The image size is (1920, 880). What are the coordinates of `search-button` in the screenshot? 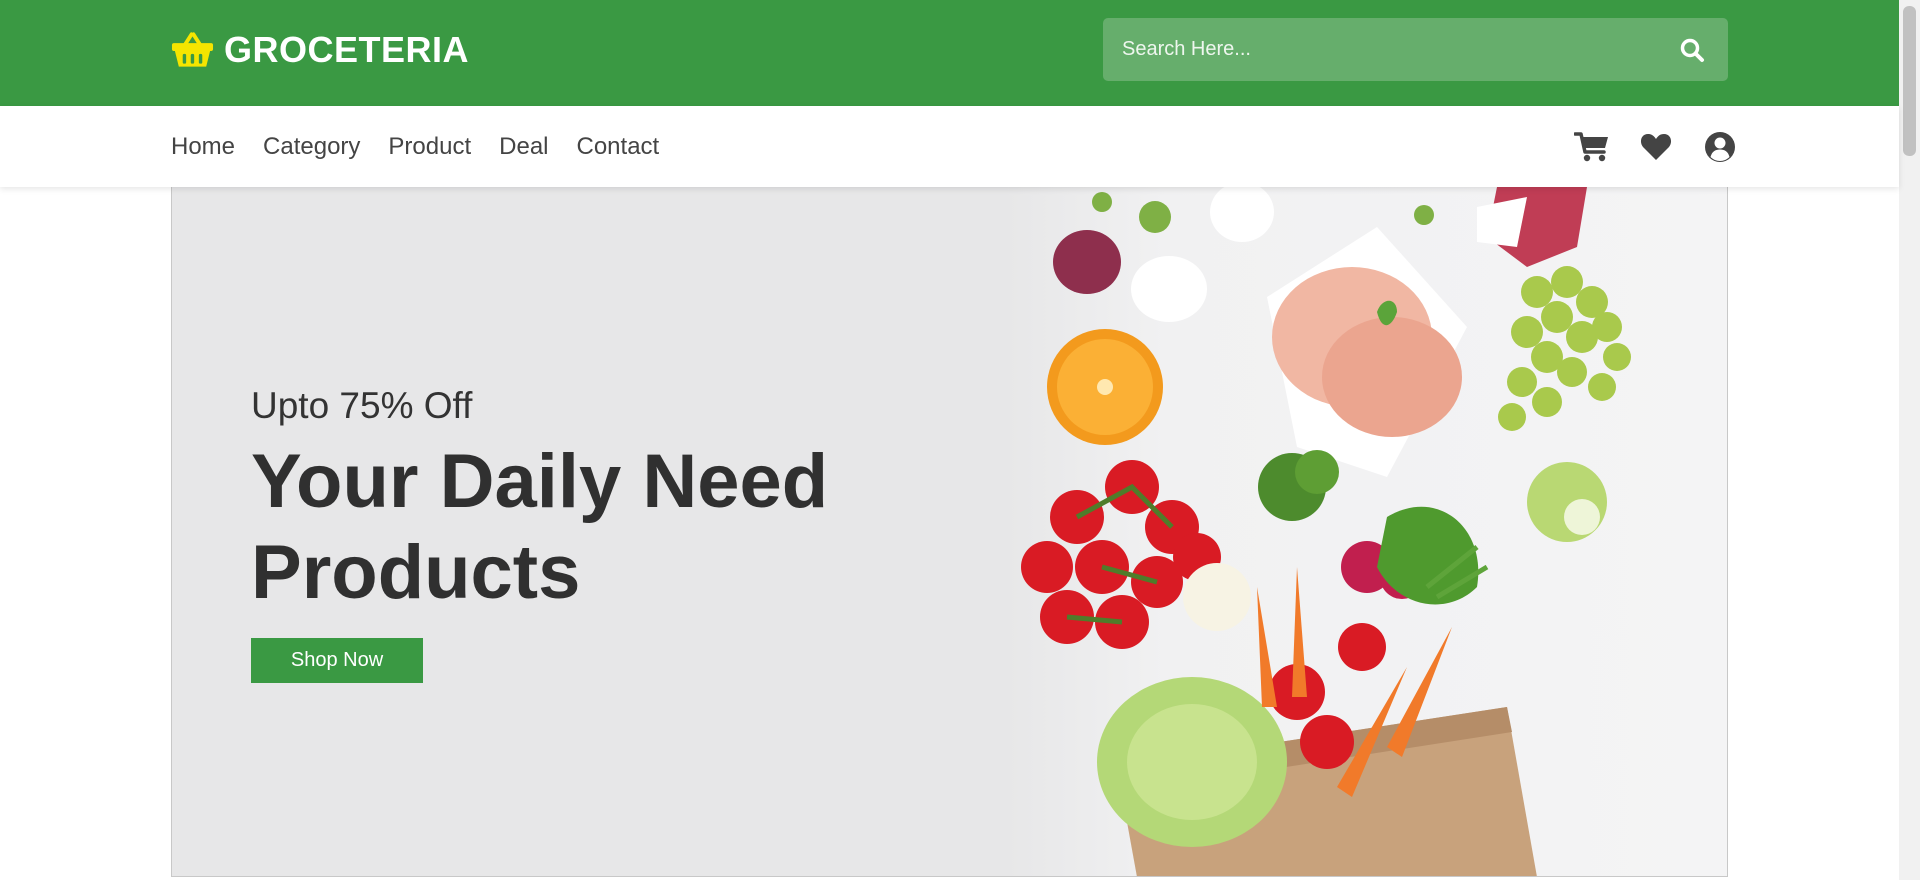 It's located at (1692, 49).